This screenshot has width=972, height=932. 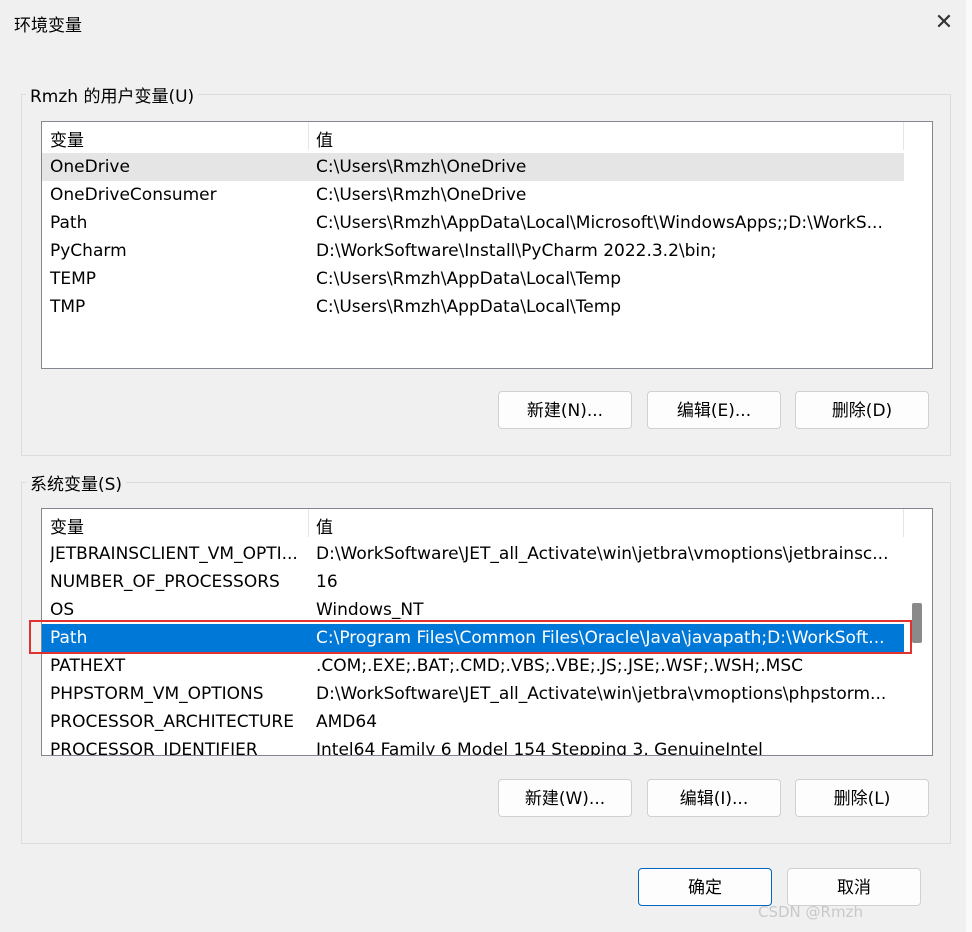 What do you see at coordinates (154, 748) in the screenshot?
I see `var-name: PROCESSOR_IDENTIFIER` at bounding box center [154, 748].